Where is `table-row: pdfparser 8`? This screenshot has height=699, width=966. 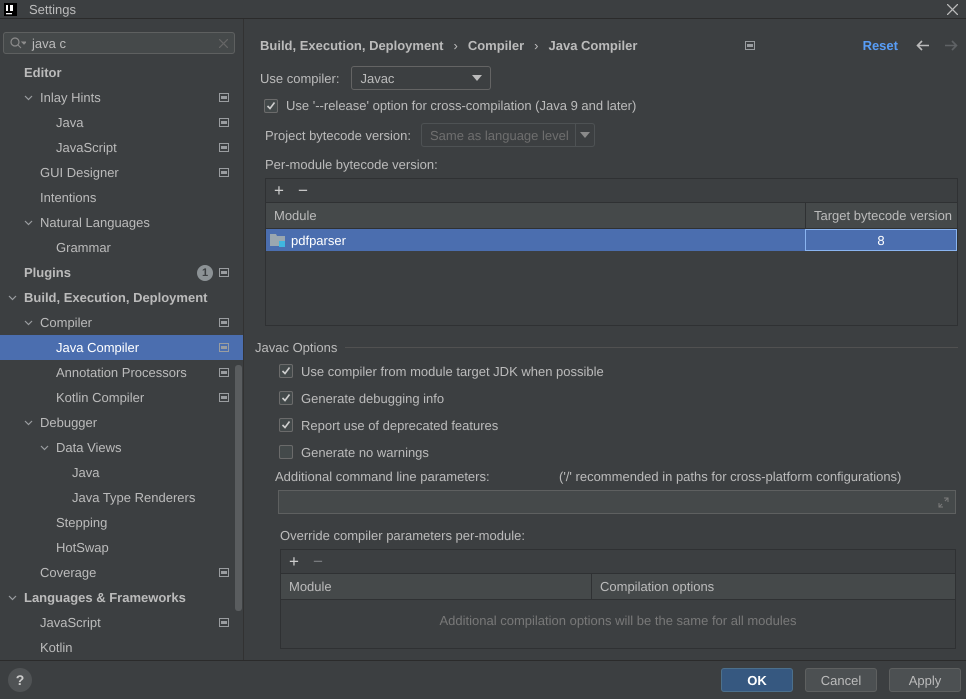 table-row: pdfparser 8 is located at coordinates (611, 240).